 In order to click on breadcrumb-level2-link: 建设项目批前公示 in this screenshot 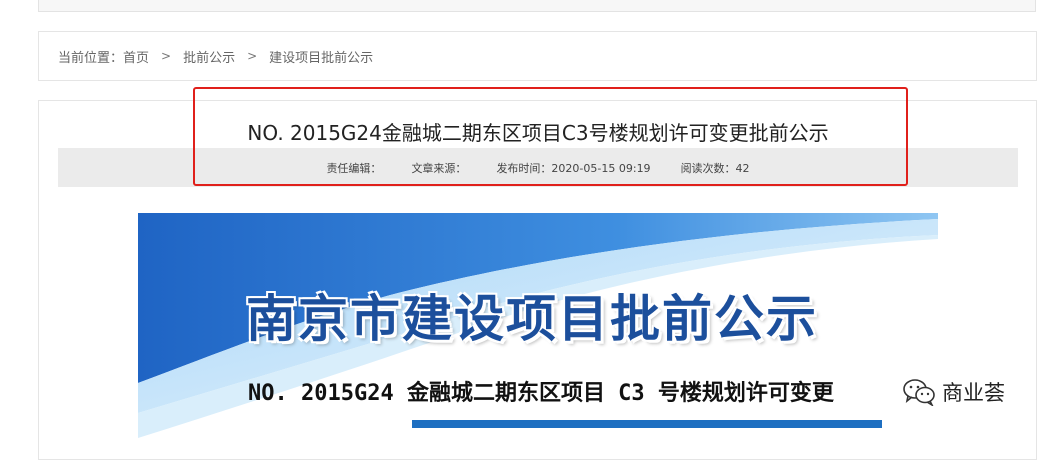, I will do `click(321, 56)`.